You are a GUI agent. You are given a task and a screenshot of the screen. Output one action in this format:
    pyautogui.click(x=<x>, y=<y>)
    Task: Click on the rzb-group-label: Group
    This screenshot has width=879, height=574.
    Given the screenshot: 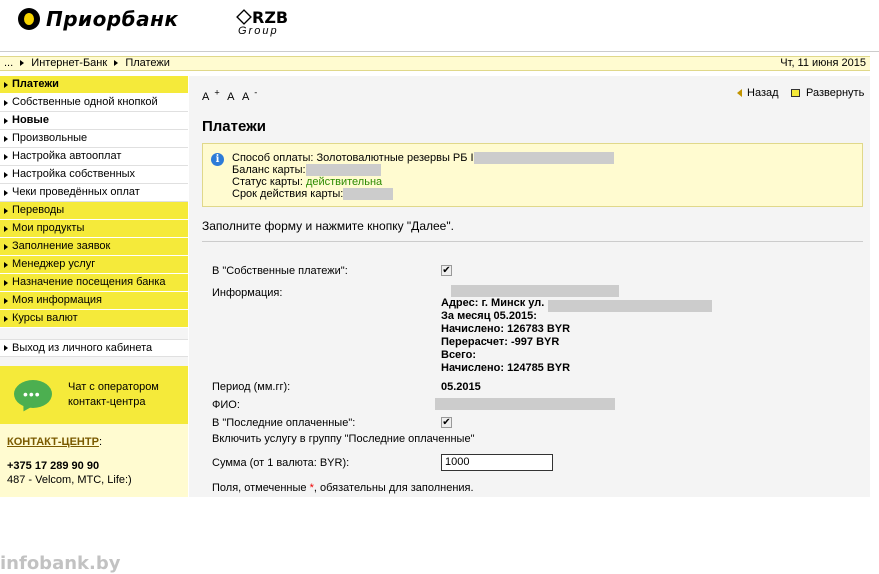 What is the action you would take?
    pyautogui.click(x=258, y=31)
    